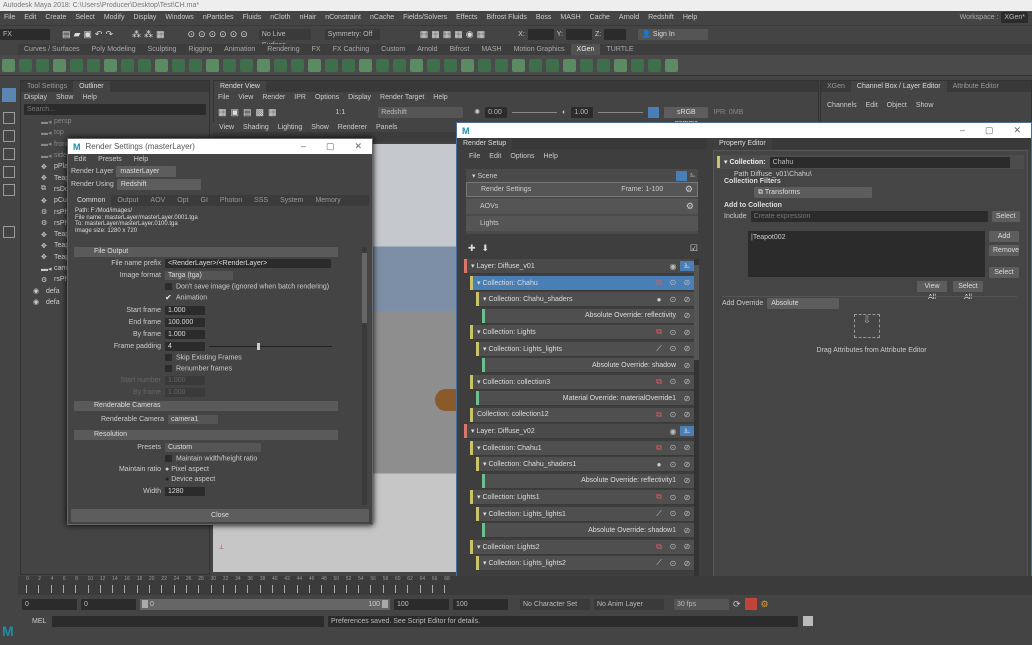 The image size is (1032, 645). I want to click on outliner-menu-item: Show, so click(65, 97).